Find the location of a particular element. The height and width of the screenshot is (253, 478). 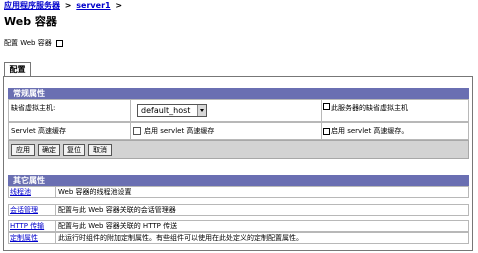

servlet-cache-checkbox-label: 启用 servlet 高速缓存 is located at coordinates (179, 131).